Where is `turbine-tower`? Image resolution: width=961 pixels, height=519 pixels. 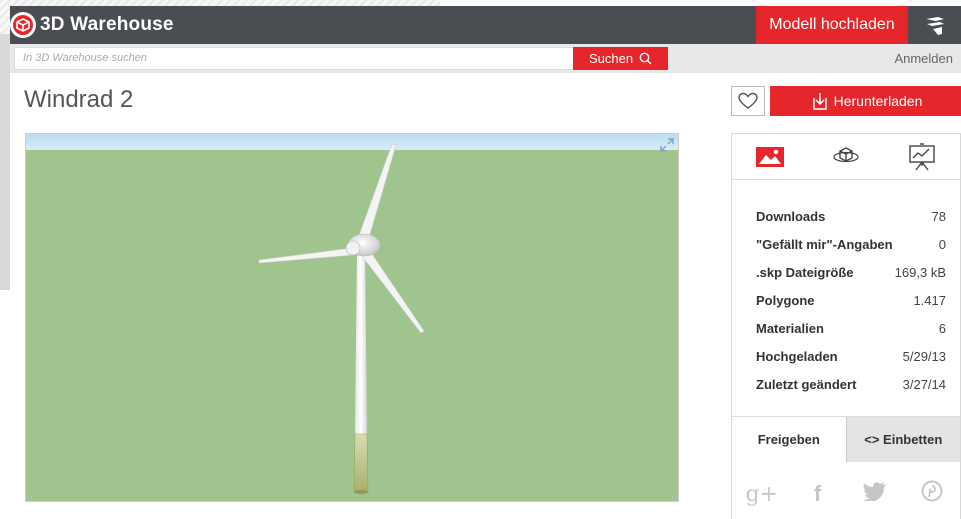 turbine-tower is located at coordinates (361, 342).